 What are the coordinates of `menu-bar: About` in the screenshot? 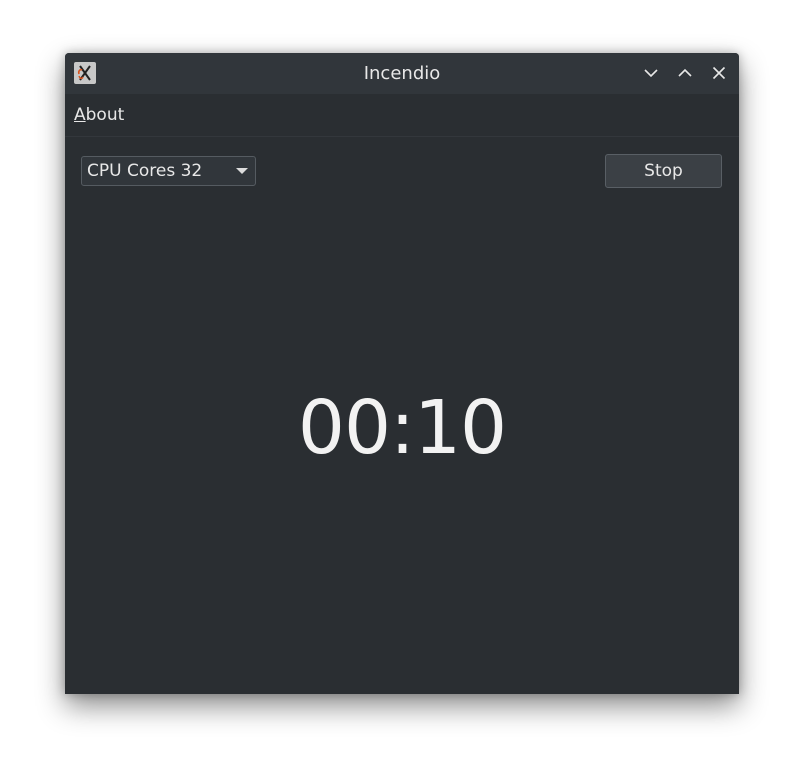 It's located at (402, 115).